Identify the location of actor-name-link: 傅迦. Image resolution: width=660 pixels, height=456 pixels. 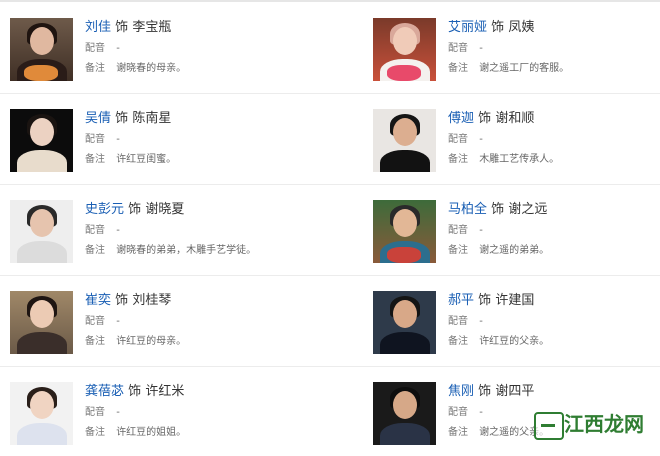
(461, 118).